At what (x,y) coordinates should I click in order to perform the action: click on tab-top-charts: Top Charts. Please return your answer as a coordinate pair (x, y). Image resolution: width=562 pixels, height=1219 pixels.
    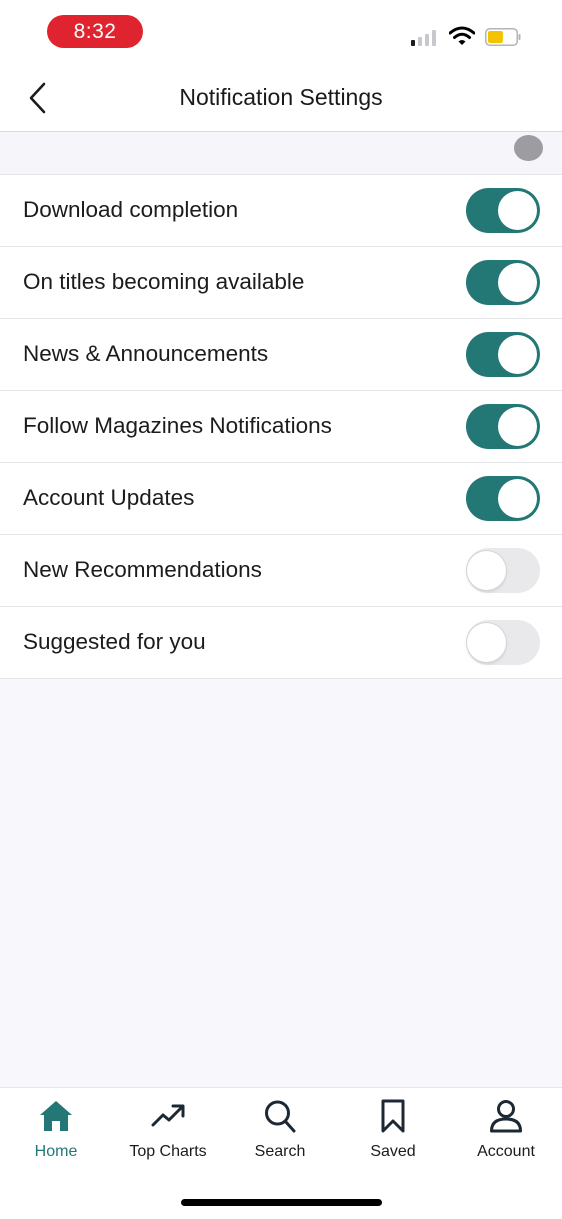
    Looking at the image, I should click on (168, 1131).